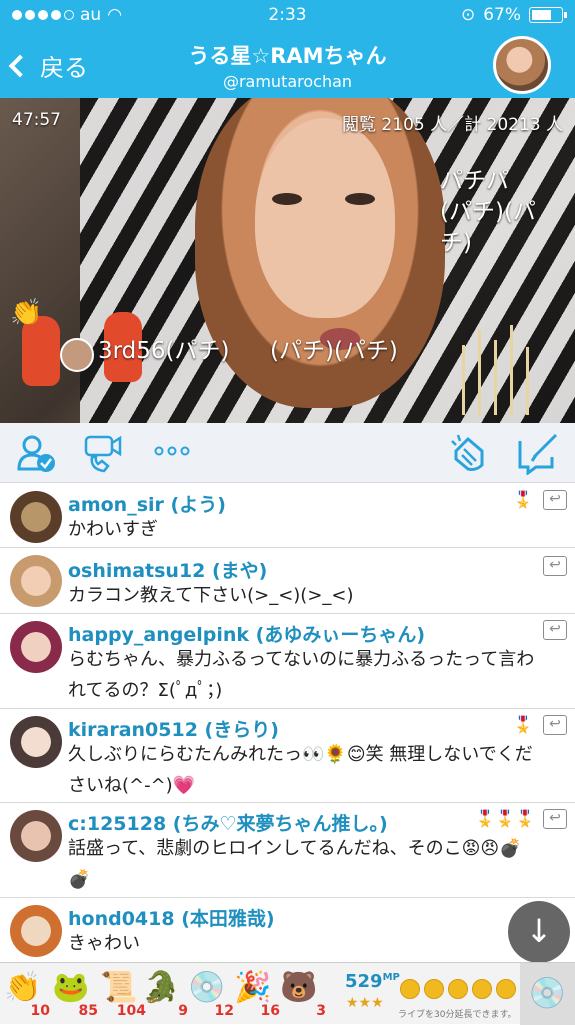 This screenshot has height=1025, width=575. What do you see at coordinates (161, 987) in the screenshot?
I see `frog-green-icon: 🐊` at bounding box center [161, 987].